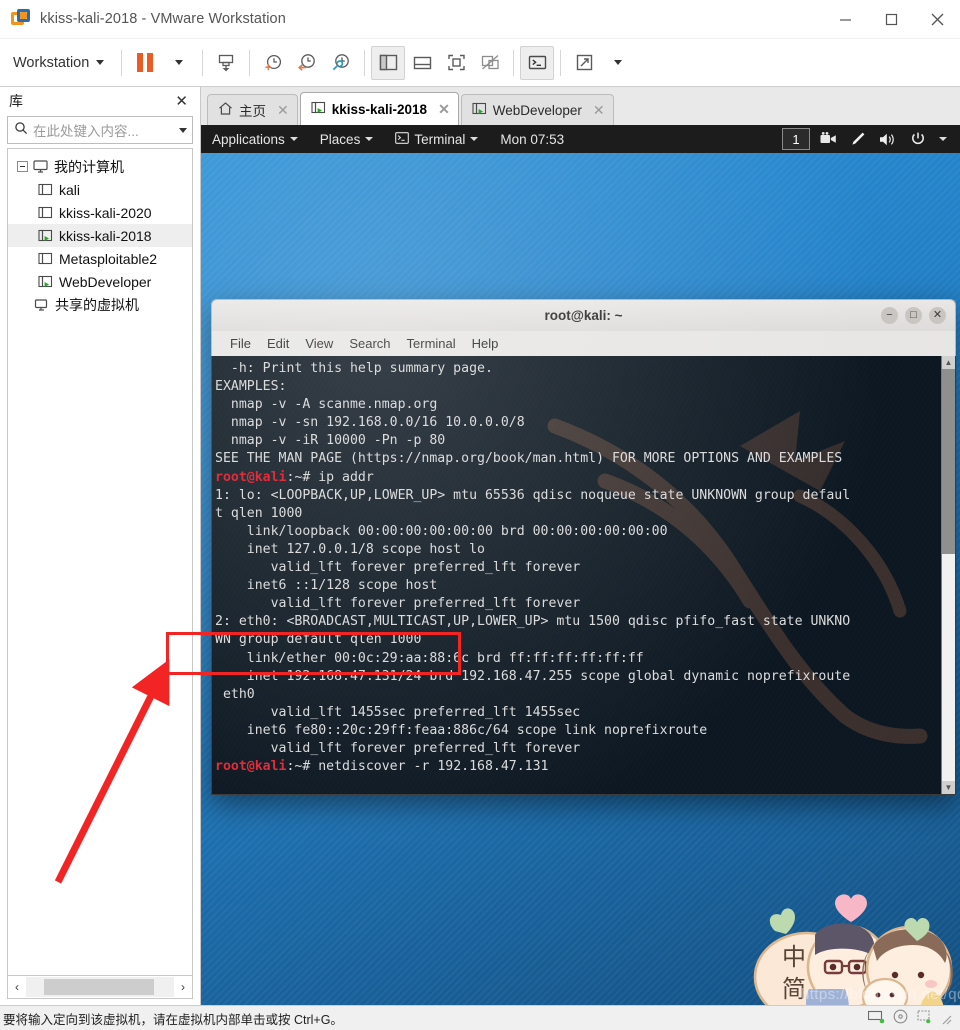 The width and height of the screenshot is (960, 1030). What do you see at coordinates (485, 343) in the screenshot?
I see `menu-help: Help` at bounding box center [485, 343].